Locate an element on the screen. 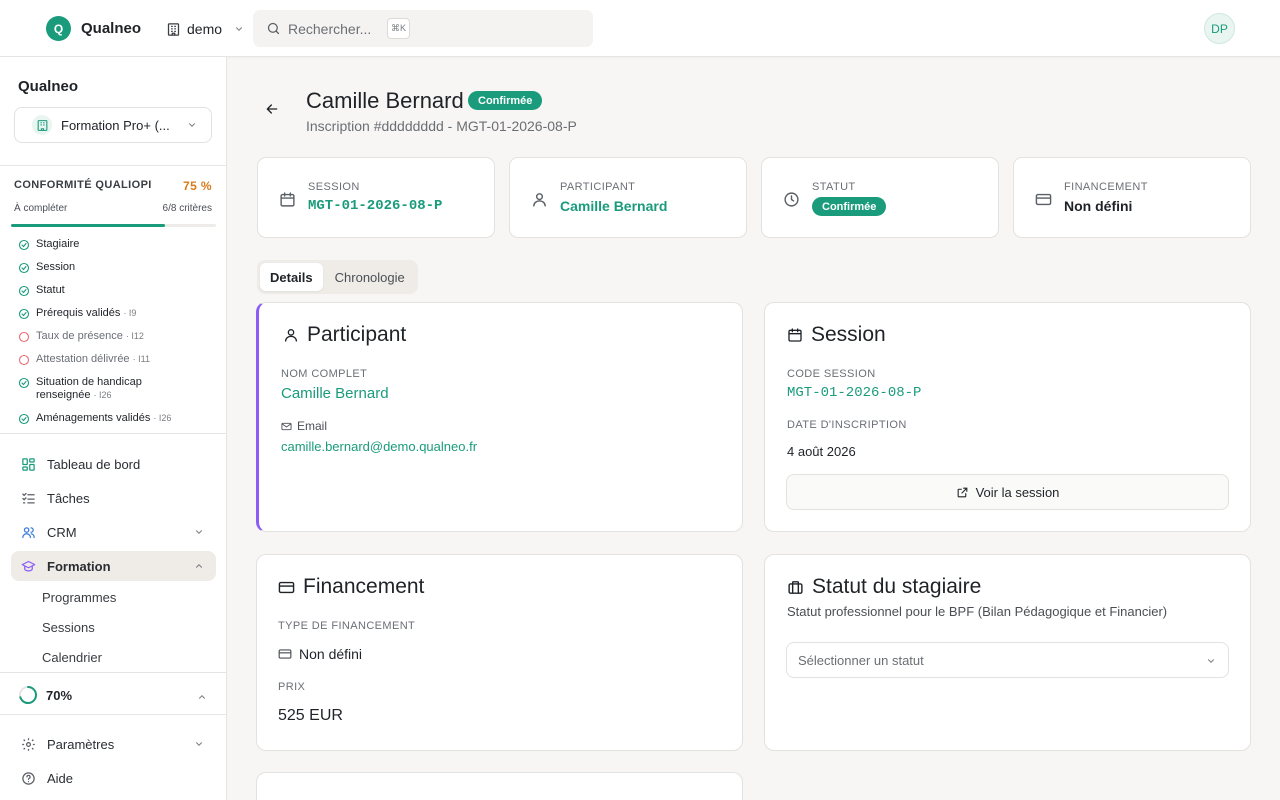 Image resolution: width=1280 pixels, height=800 pixels. stat-label: PARTICIPANT is located at coordinates (598, 187).